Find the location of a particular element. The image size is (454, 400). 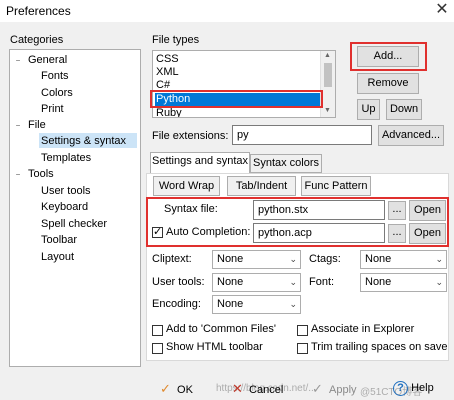

help-button: ? Help is located at coordinates (413, 388).